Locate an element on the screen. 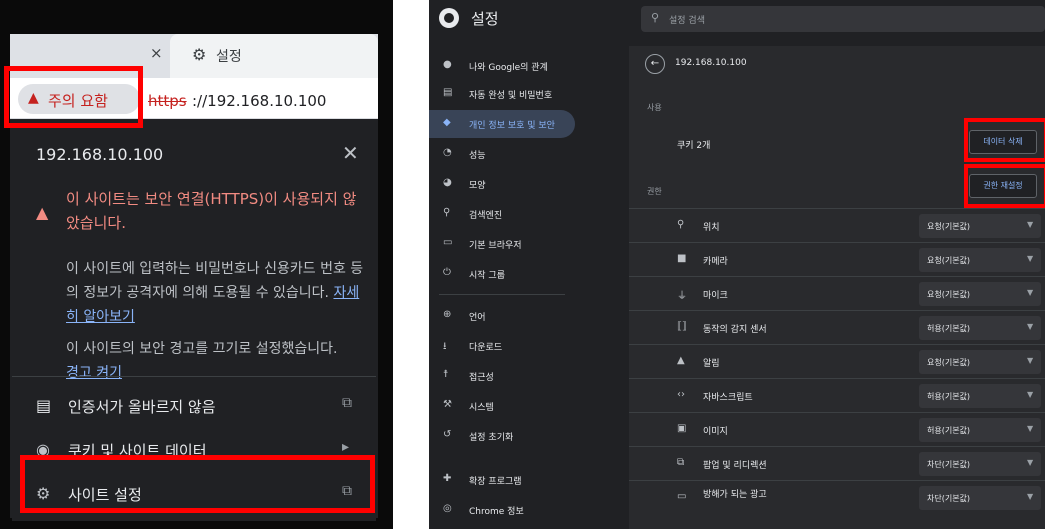  sidebar-item-label: 시작 그룹 is located at coordinates (487, 276).